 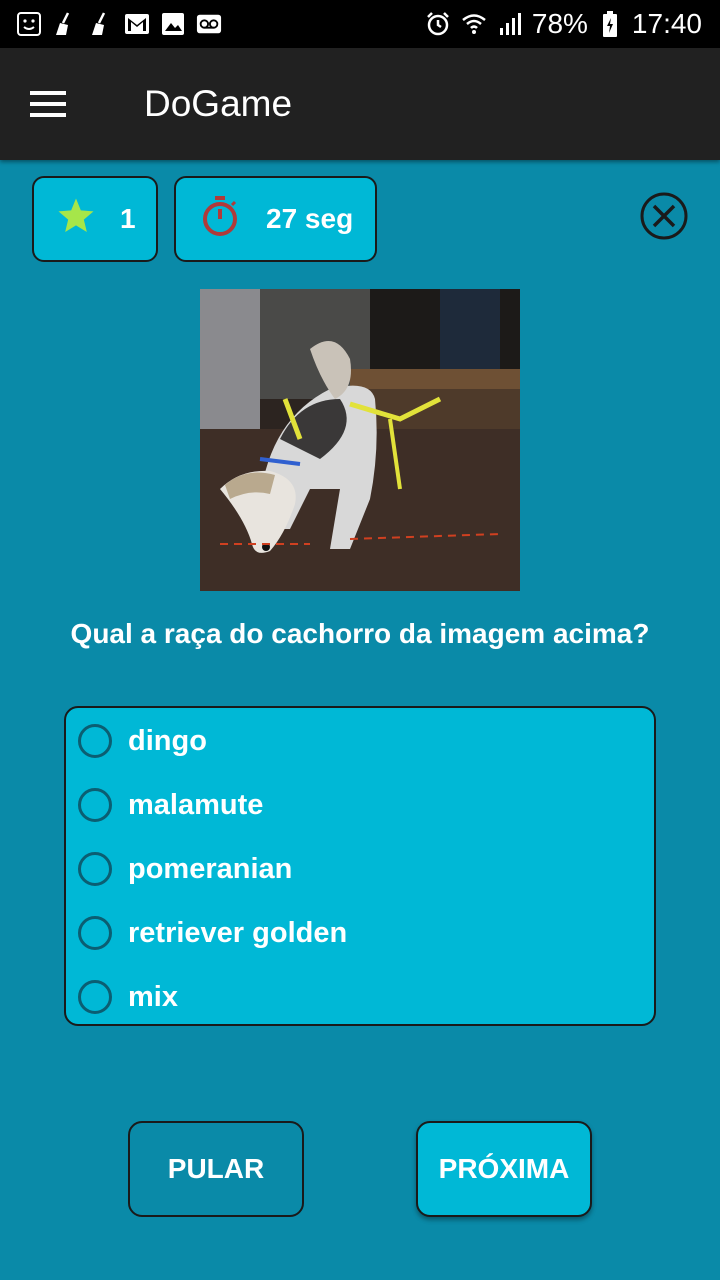 I want to click on battery-percent: 78%, so click(x=559, y=23).